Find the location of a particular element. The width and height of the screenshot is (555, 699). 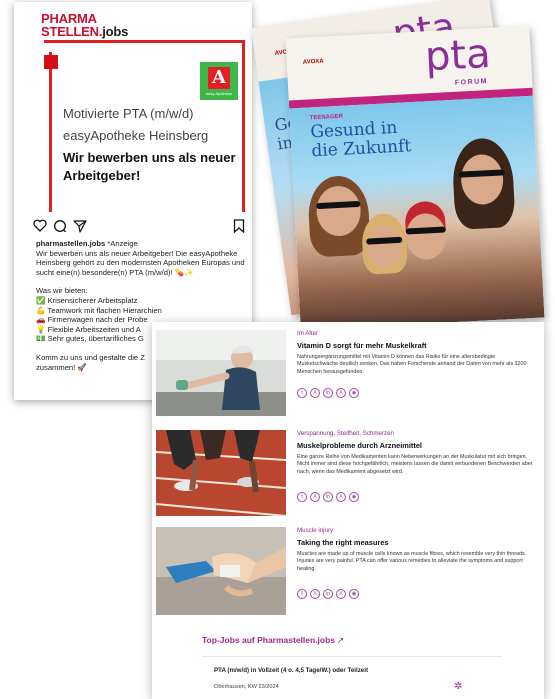

article-image-ankle-injury is located at coordinates (221, 571).